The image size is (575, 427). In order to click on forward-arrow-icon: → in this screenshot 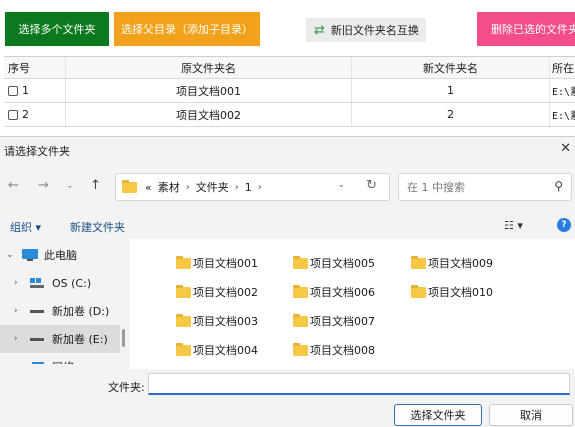, I will do `click(43, 185)`.